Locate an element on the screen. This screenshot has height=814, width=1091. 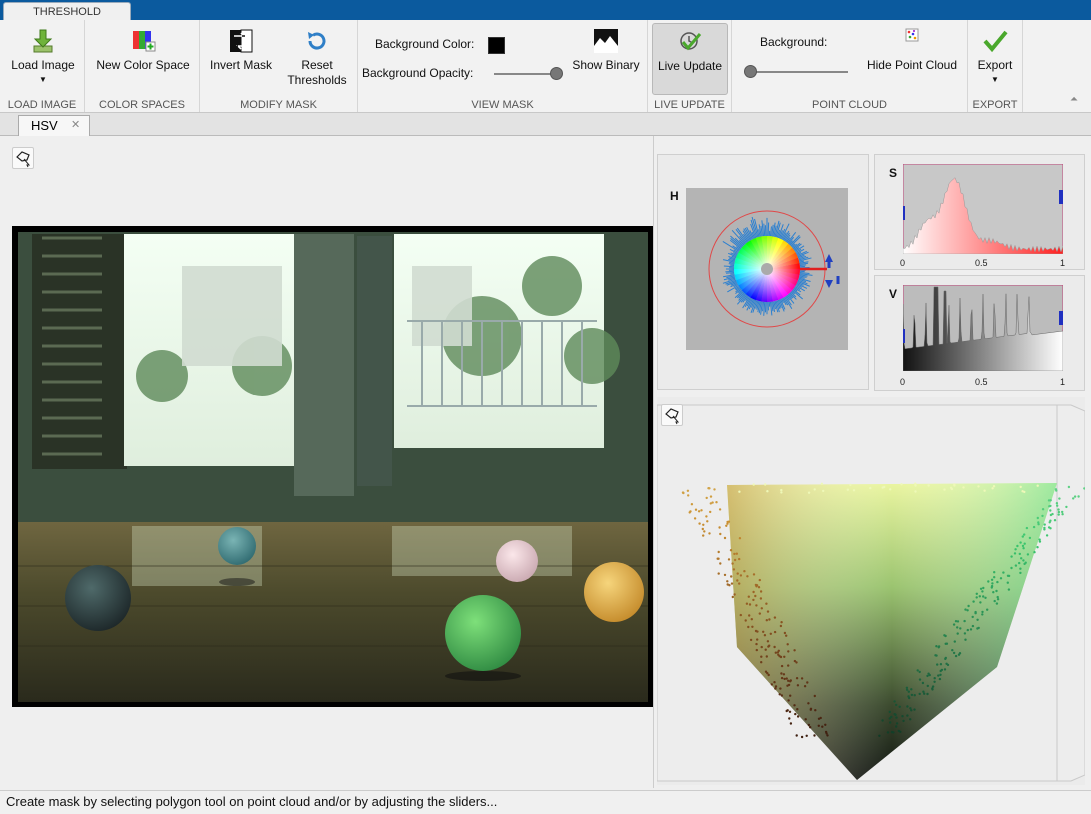
load-image-button: Load Image ▼ is located at coordinates (43, 56).